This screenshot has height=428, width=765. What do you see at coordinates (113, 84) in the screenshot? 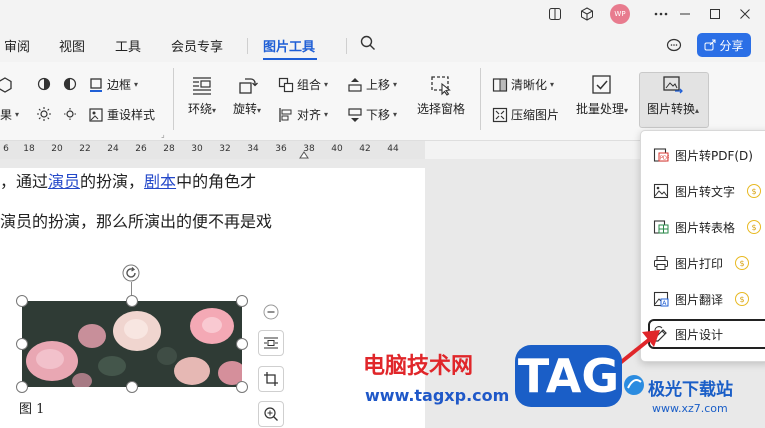
I see `border-button: 边框 ▾` at bounding box center [113, 84].